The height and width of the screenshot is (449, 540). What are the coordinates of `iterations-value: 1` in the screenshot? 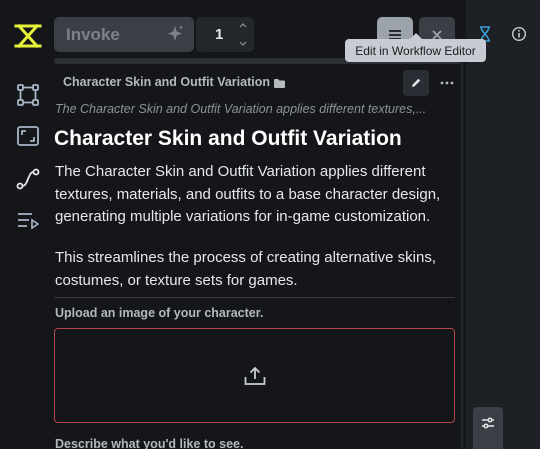 It's located at (219, 34).